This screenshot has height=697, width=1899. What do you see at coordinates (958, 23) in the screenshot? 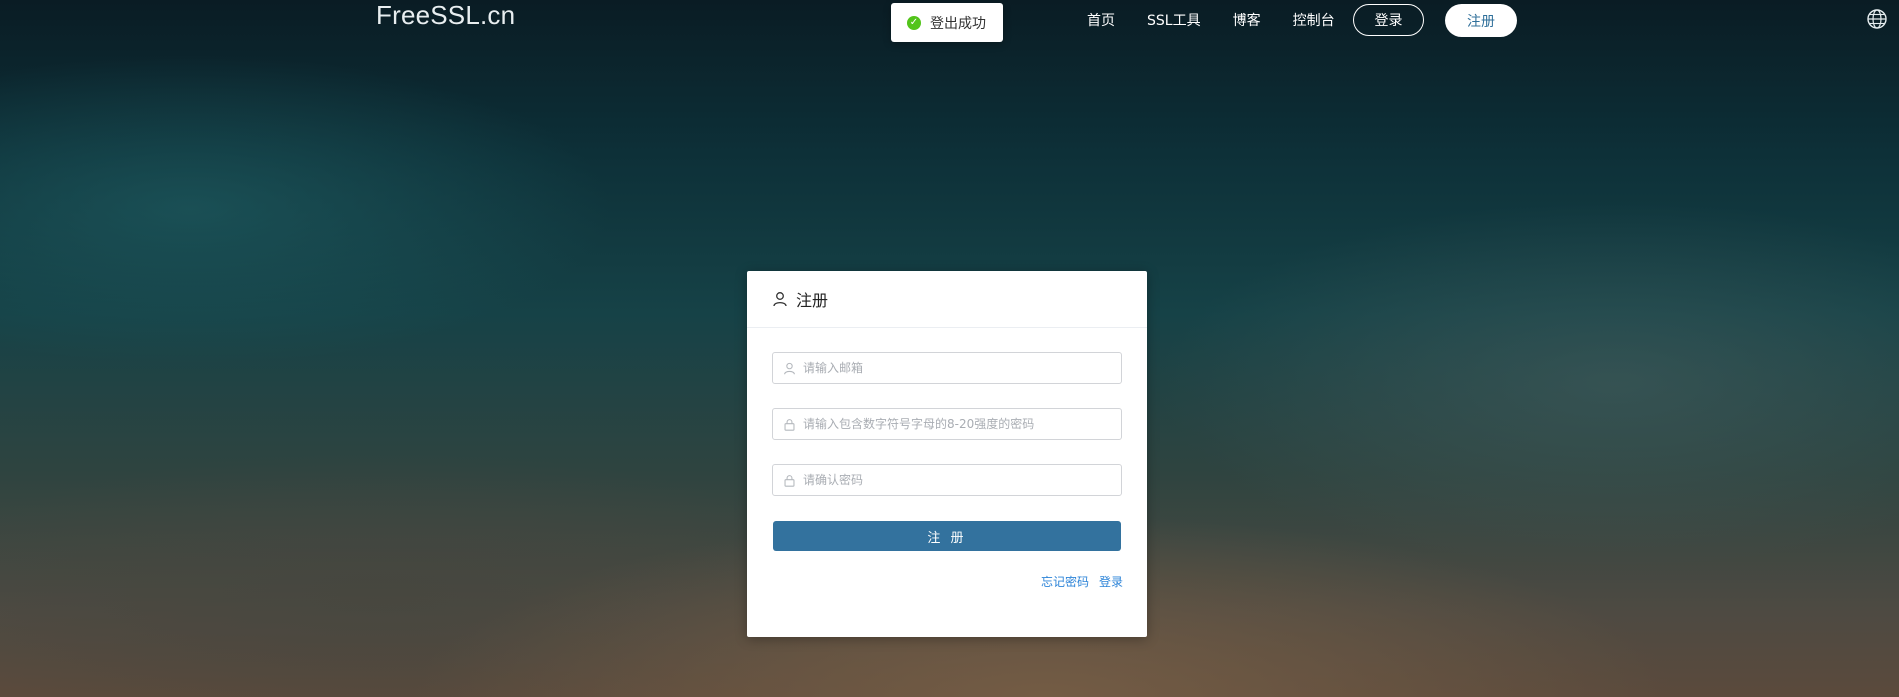
I see `toast-message: 登出成功` at bounding box center [958, 23].